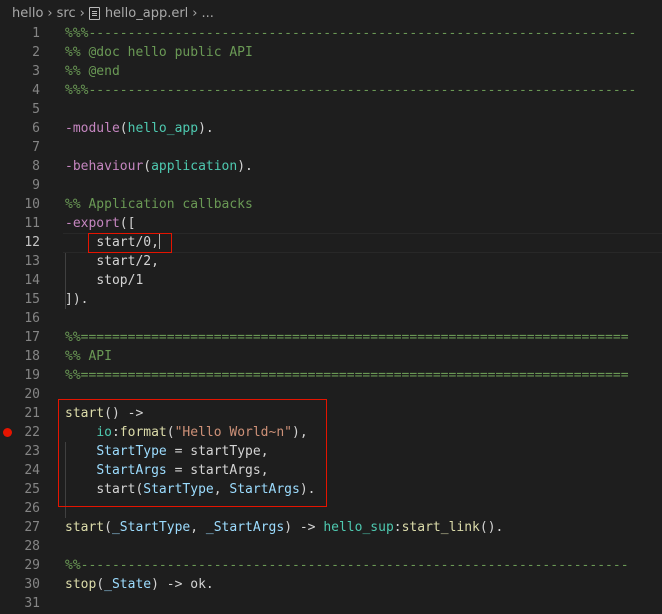  What do you see at coordinates (27, 13) in the screenshot?
I see `breadcrumb-folder-hello: hello` at bounding box center [27, 13].